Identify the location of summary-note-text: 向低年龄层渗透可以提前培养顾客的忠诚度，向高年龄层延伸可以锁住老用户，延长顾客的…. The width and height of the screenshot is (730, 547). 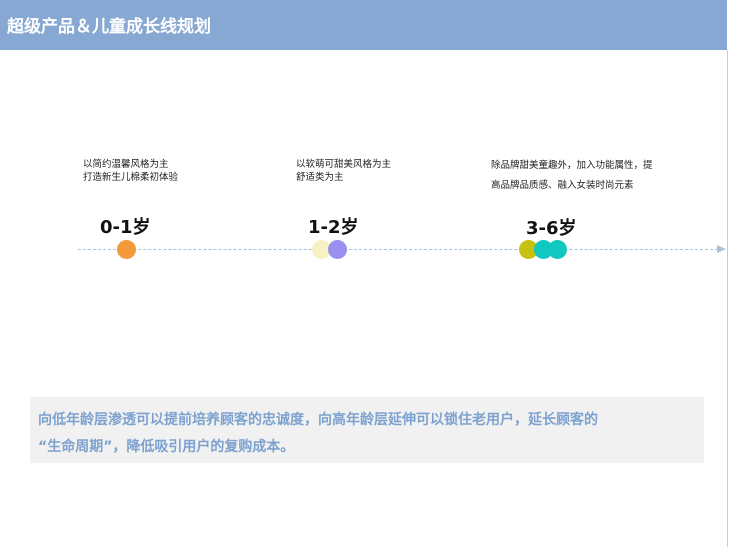
(370, 434).